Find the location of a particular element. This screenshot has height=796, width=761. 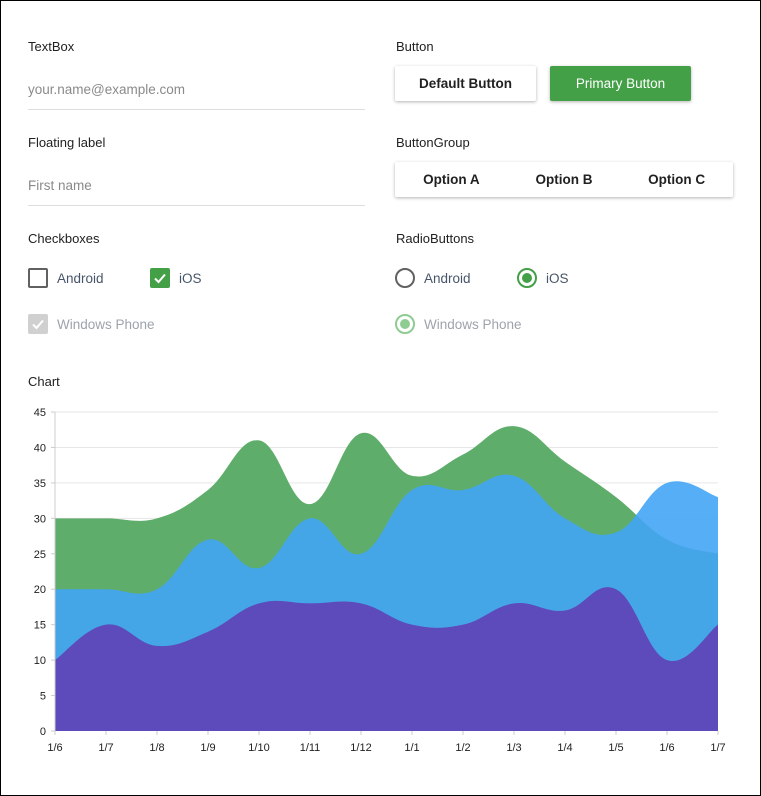

y-tick-label: 45 is located at coordinates (40, 413).